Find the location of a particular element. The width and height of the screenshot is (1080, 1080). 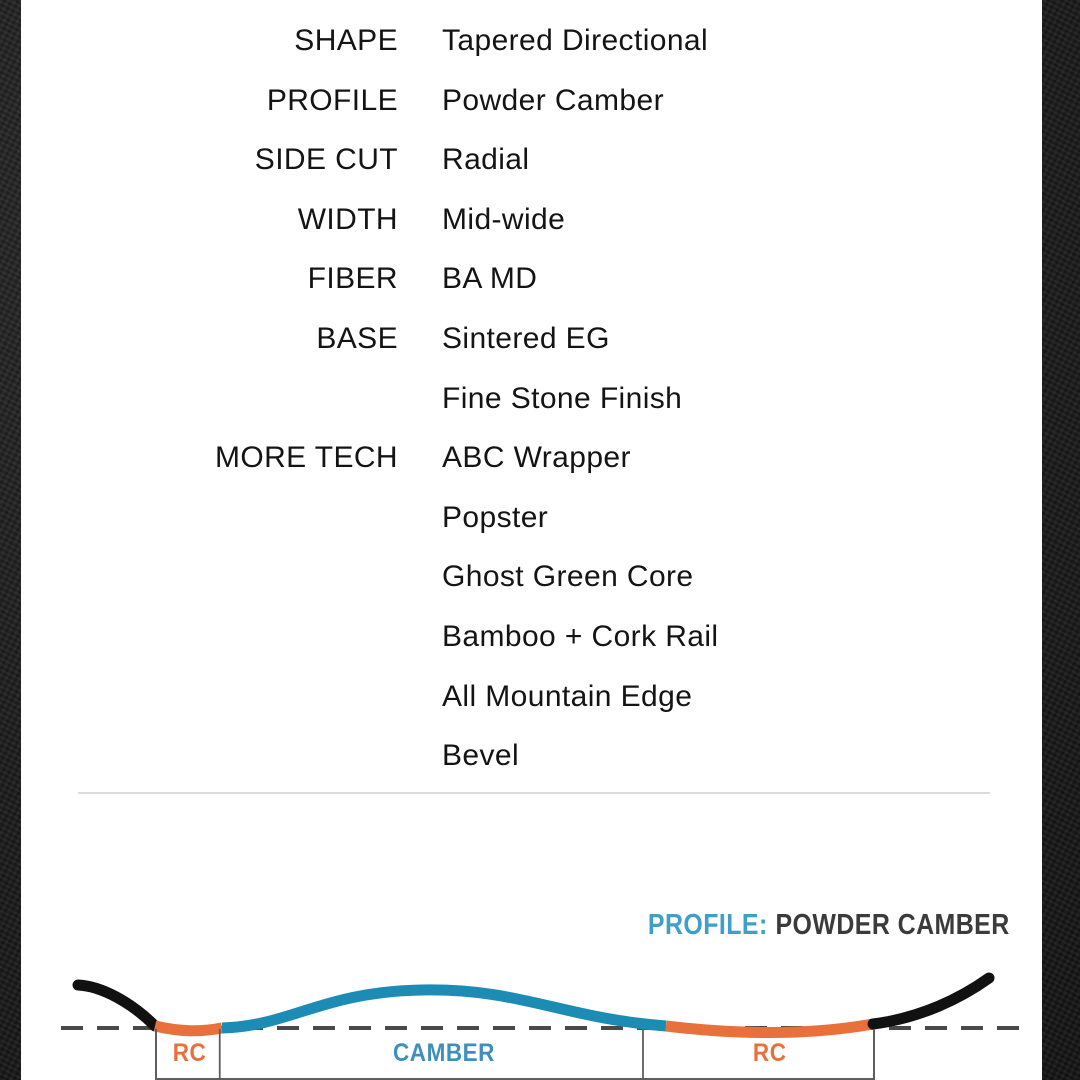

spec-label: SHAPE is located at coordinates (346, 40).